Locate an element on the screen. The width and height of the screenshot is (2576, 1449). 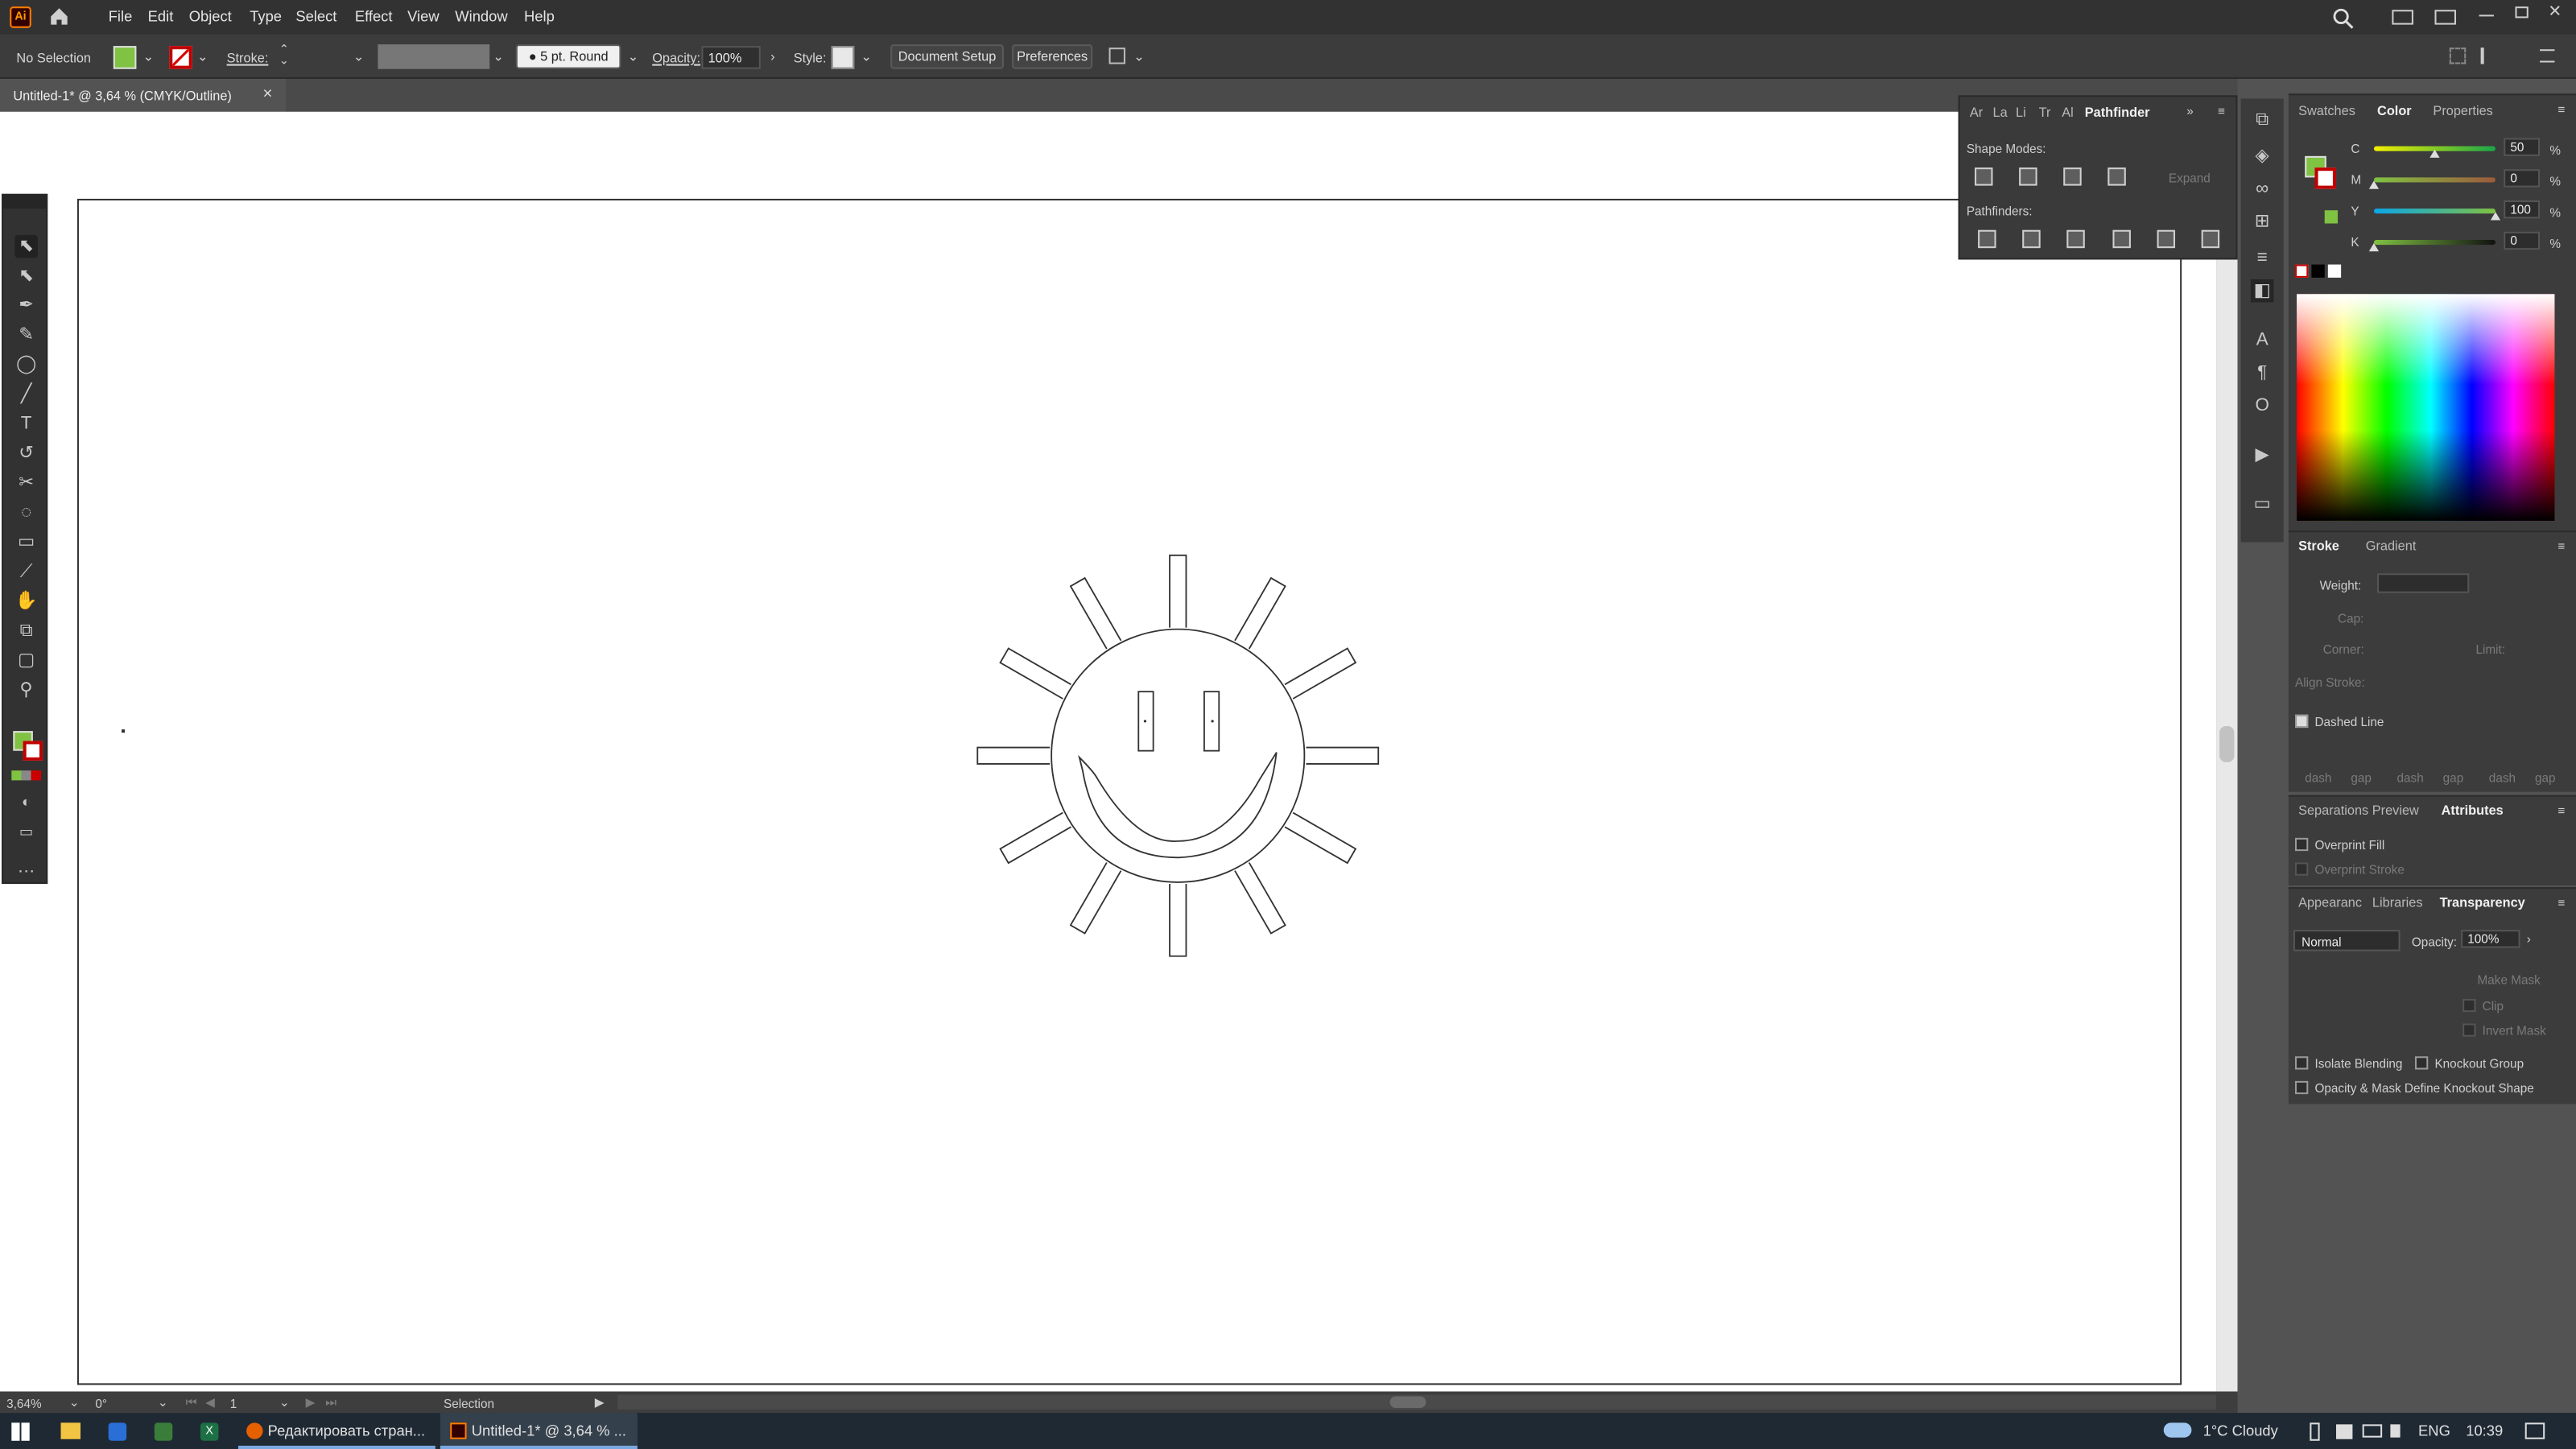
transparency-menu-icon: ≡ is located at coordinates (2562, 902).